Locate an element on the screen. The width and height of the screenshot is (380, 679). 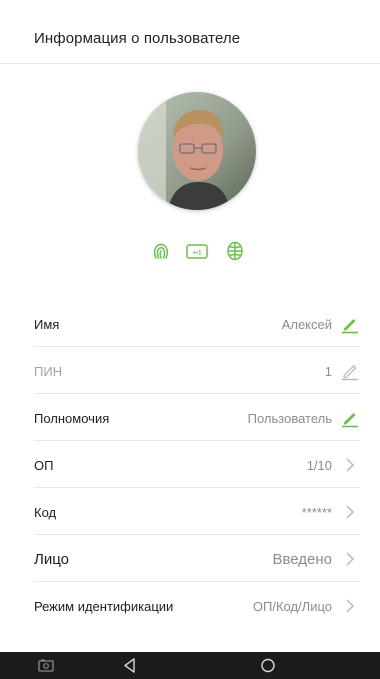
back-icon is located at coordinates (130, 665).